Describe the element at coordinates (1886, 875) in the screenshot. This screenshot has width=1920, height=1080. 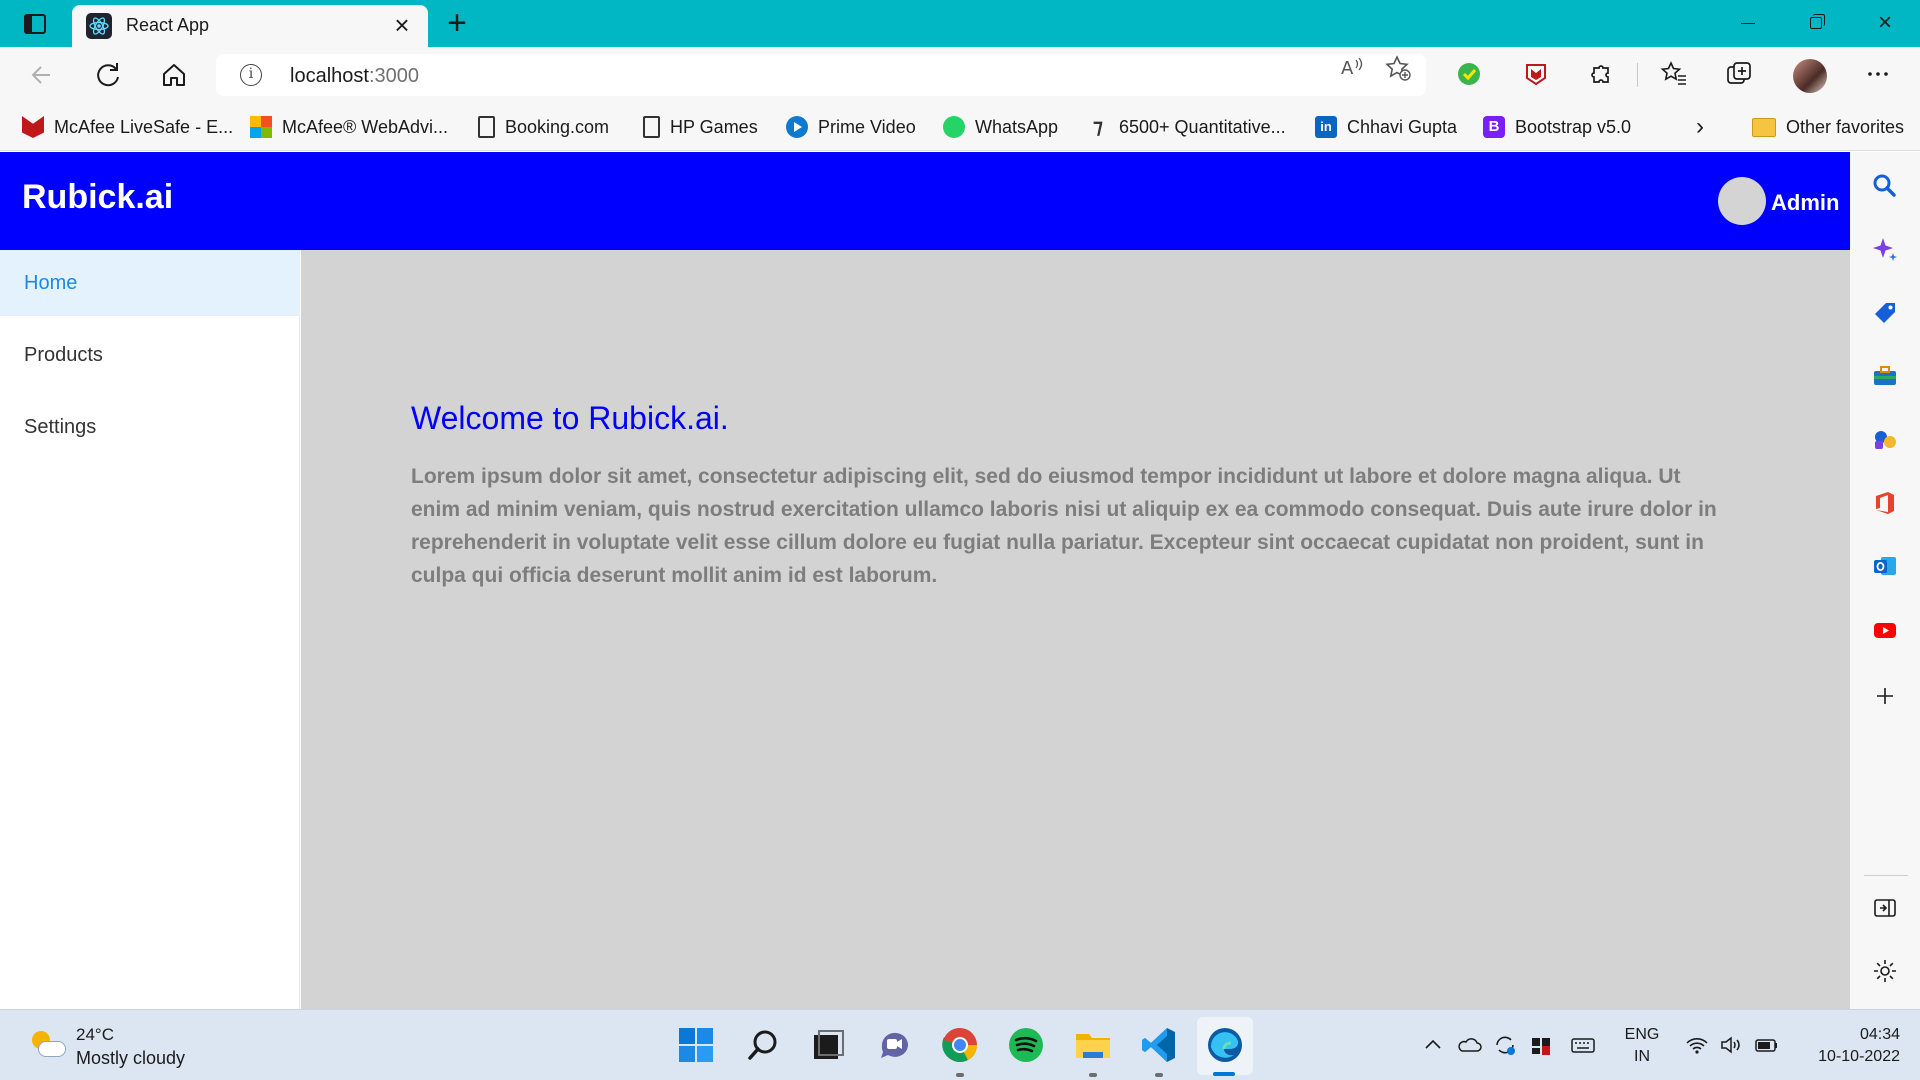
I see `edge-sidebar-divider` at that location.